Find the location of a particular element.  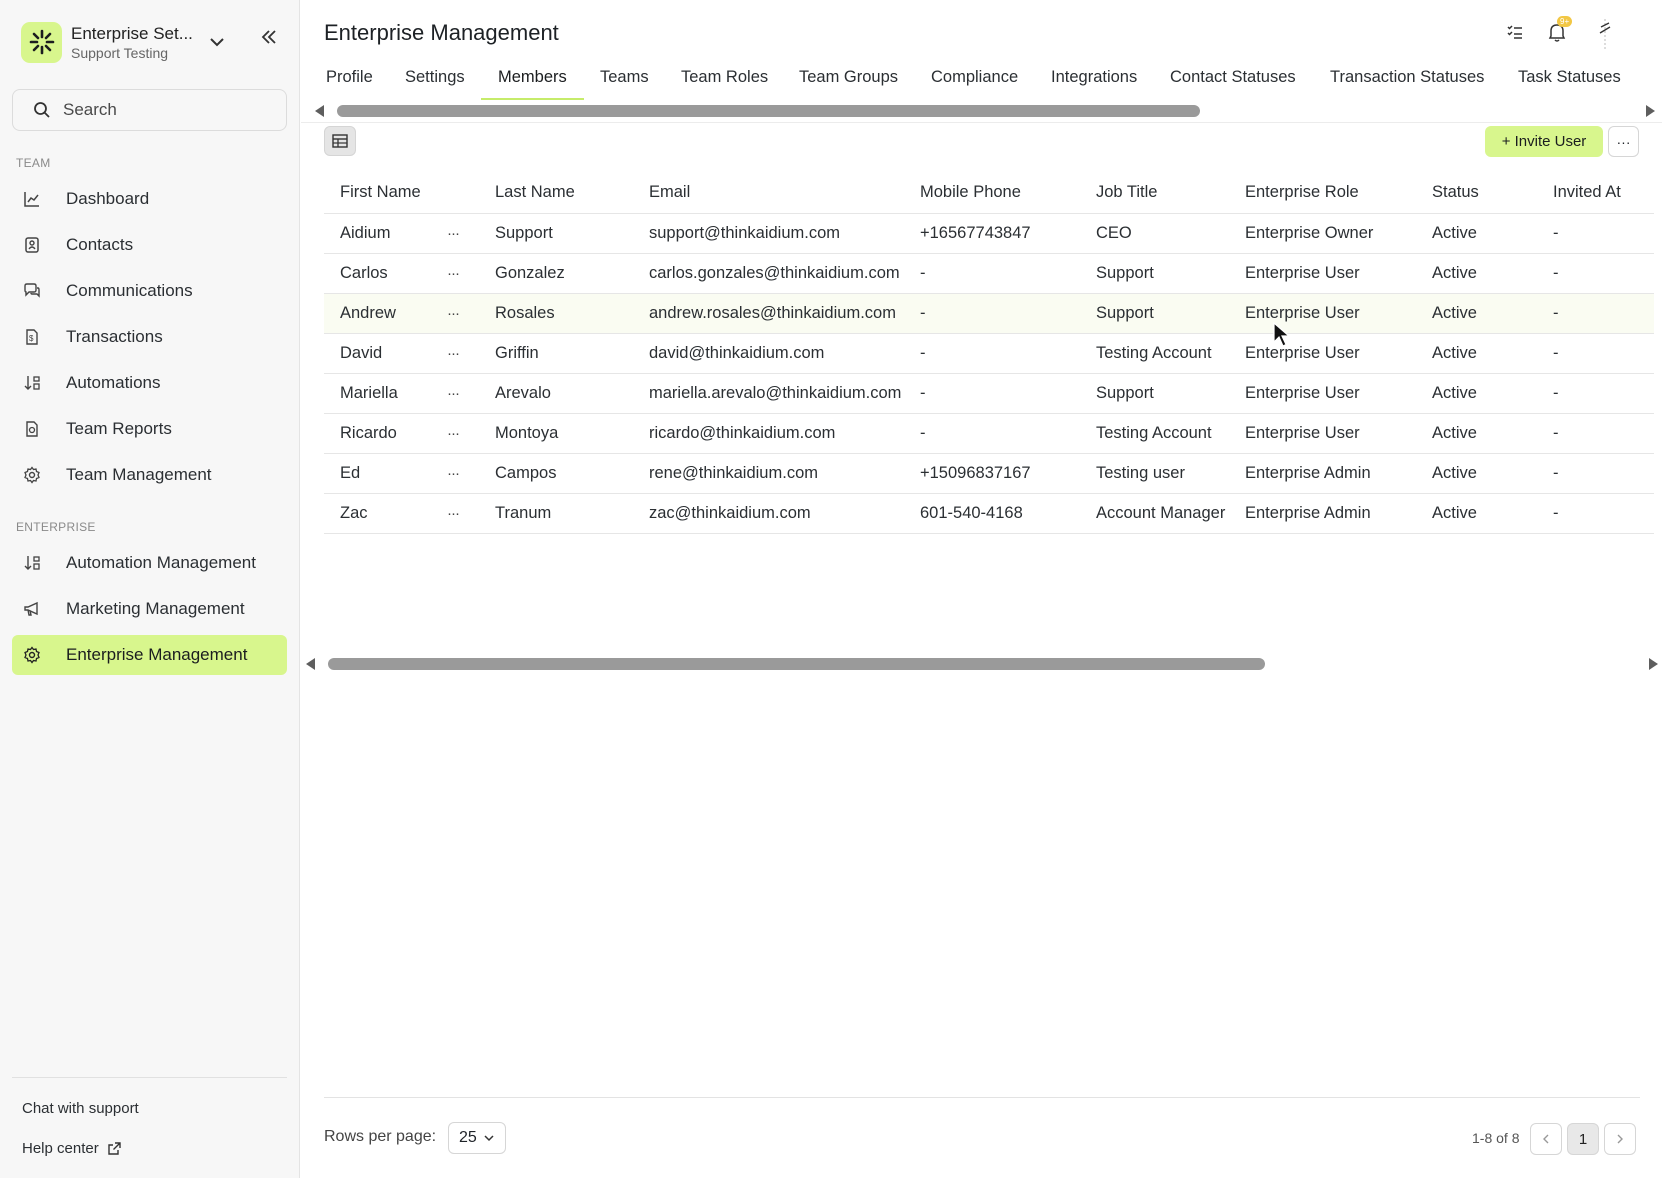

sidebar-item-automation-management: Automation Management is located at coordinates (149, 563).